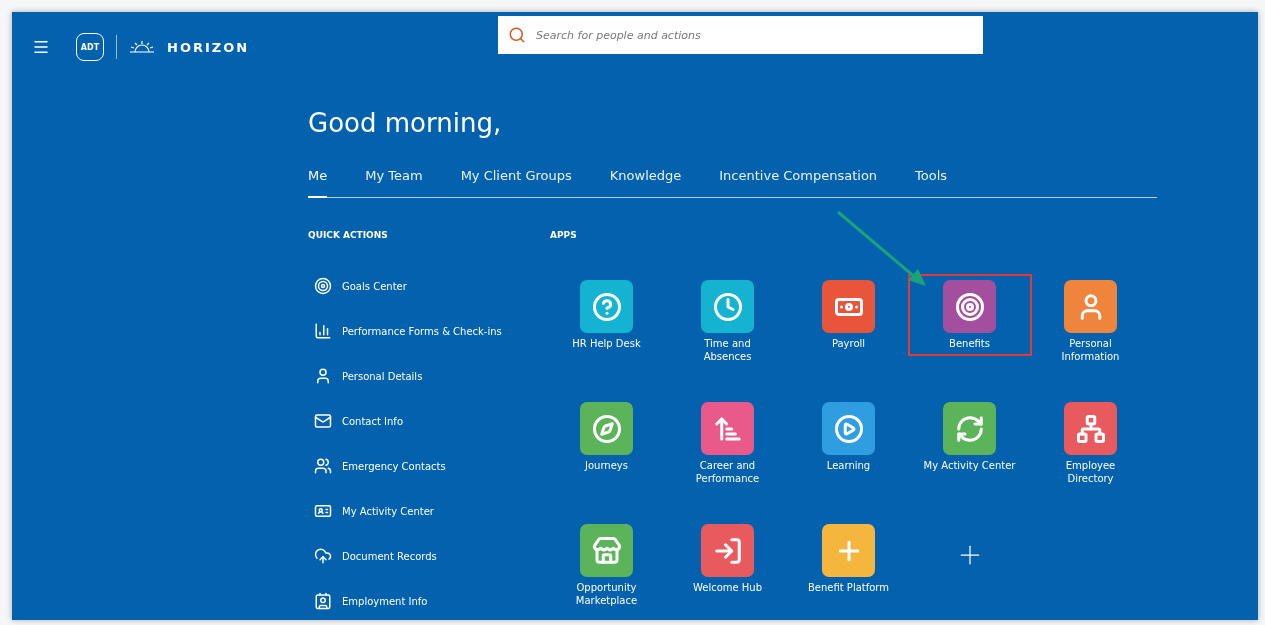 The width and height of the screenshot is (1265, 625). I want to click on question-icon, so click(606, 306).